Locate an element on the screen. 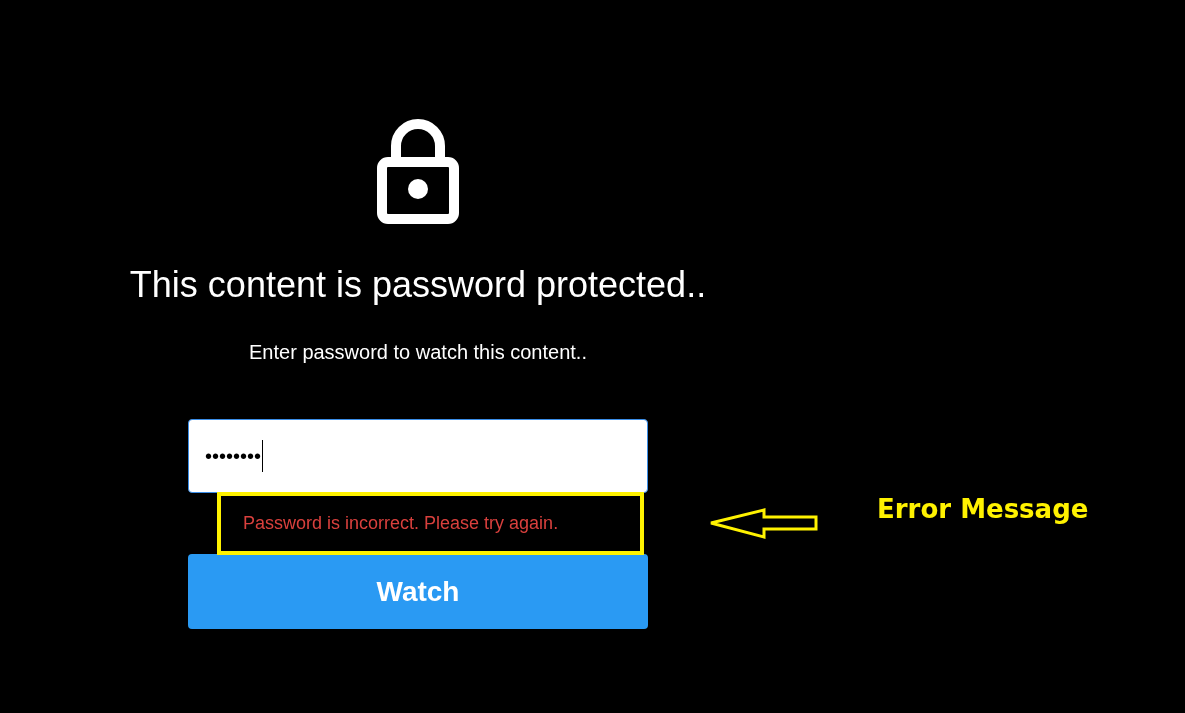 The width and height of the screenshot is (1185, 713). lock-icon is located at coordinates (418, 171).